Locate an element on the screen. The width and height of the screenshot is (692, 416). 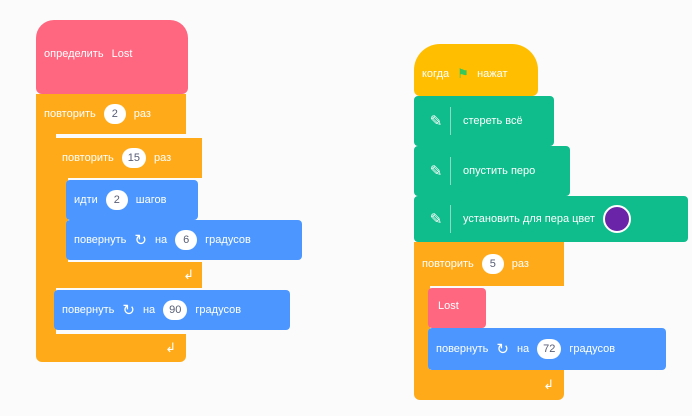
define-label: определить is located at coordinates (74, 54).